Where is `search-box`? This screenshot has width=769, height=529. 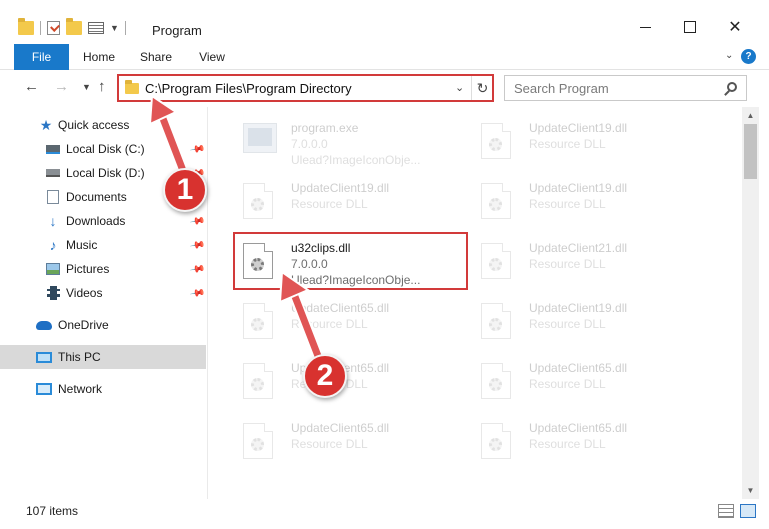
search-box is located at coordinates (625, 88).